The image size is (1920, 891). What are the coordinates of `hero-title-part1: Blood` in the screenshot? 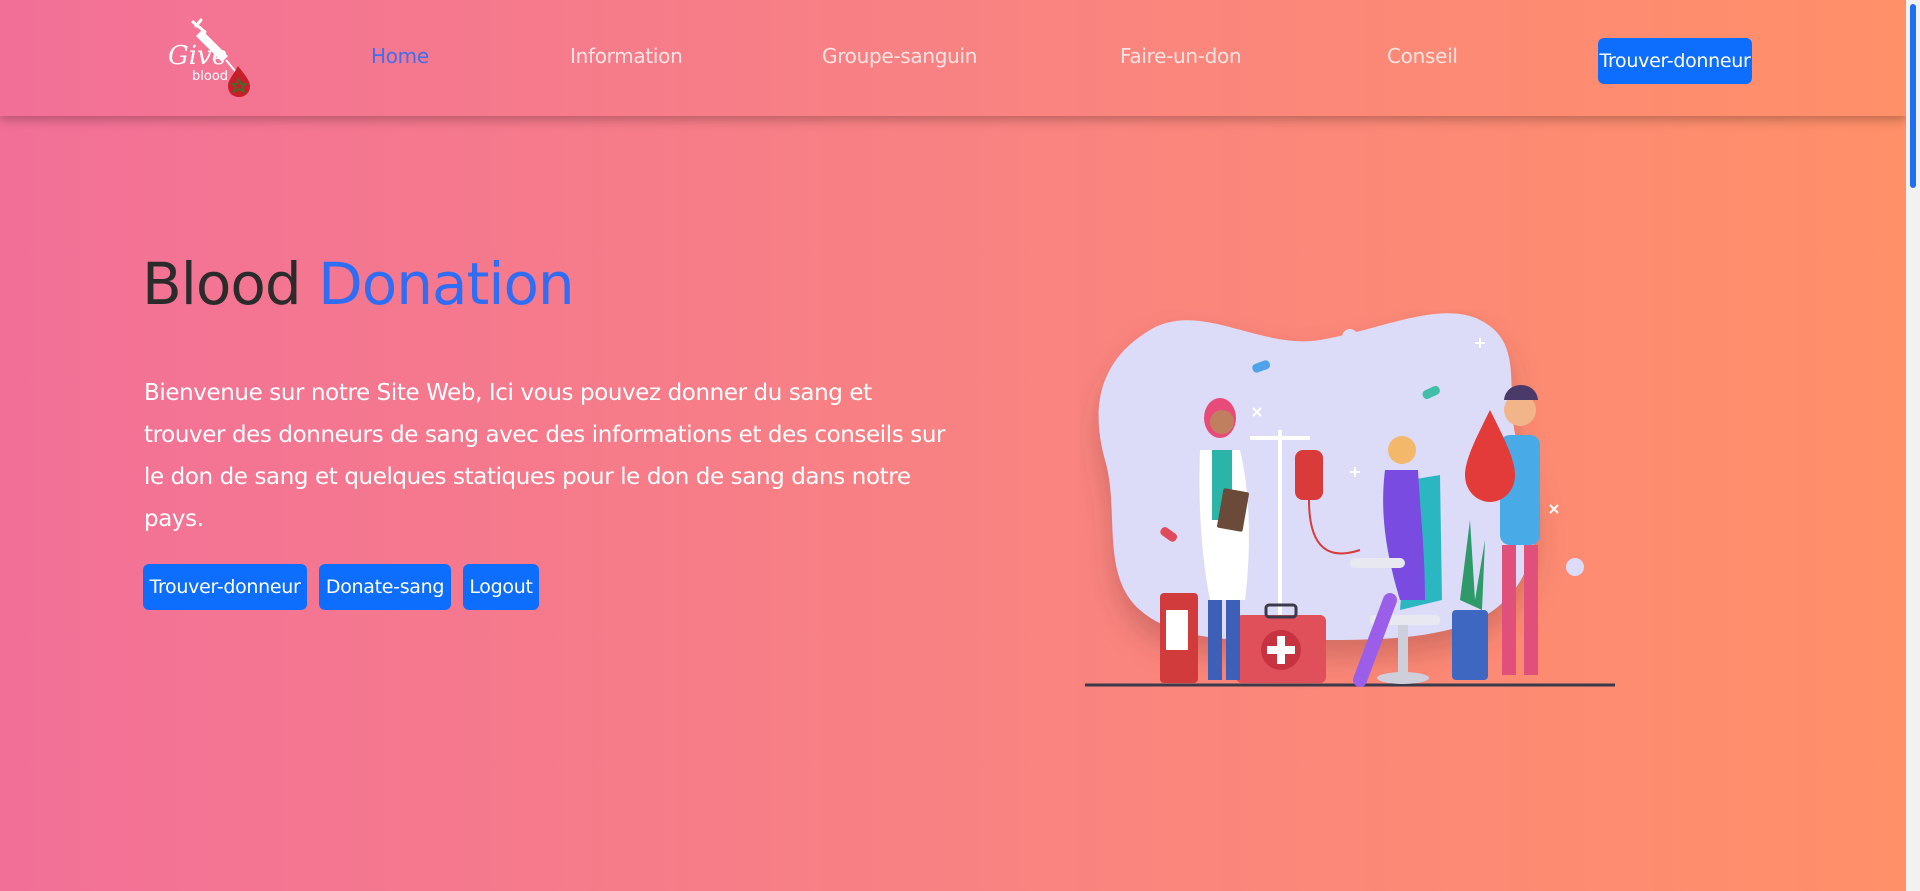 It's located at (222, 284).